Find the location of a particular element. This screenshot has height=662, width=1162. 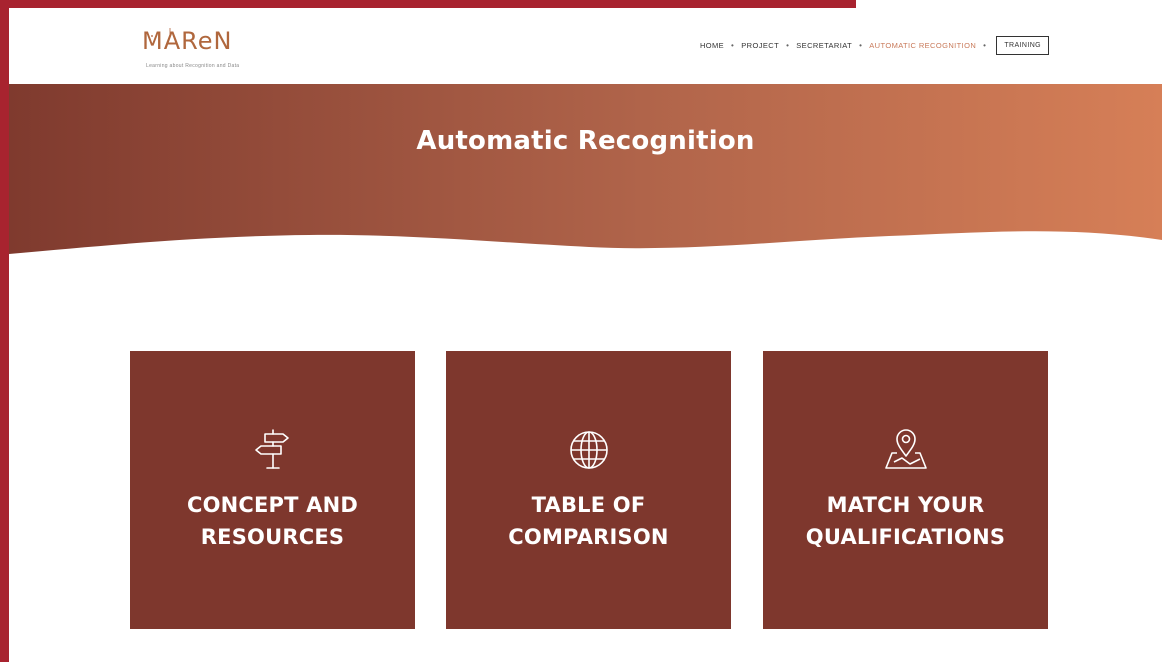

map-pin-icon is located at coordinates (905, 450).